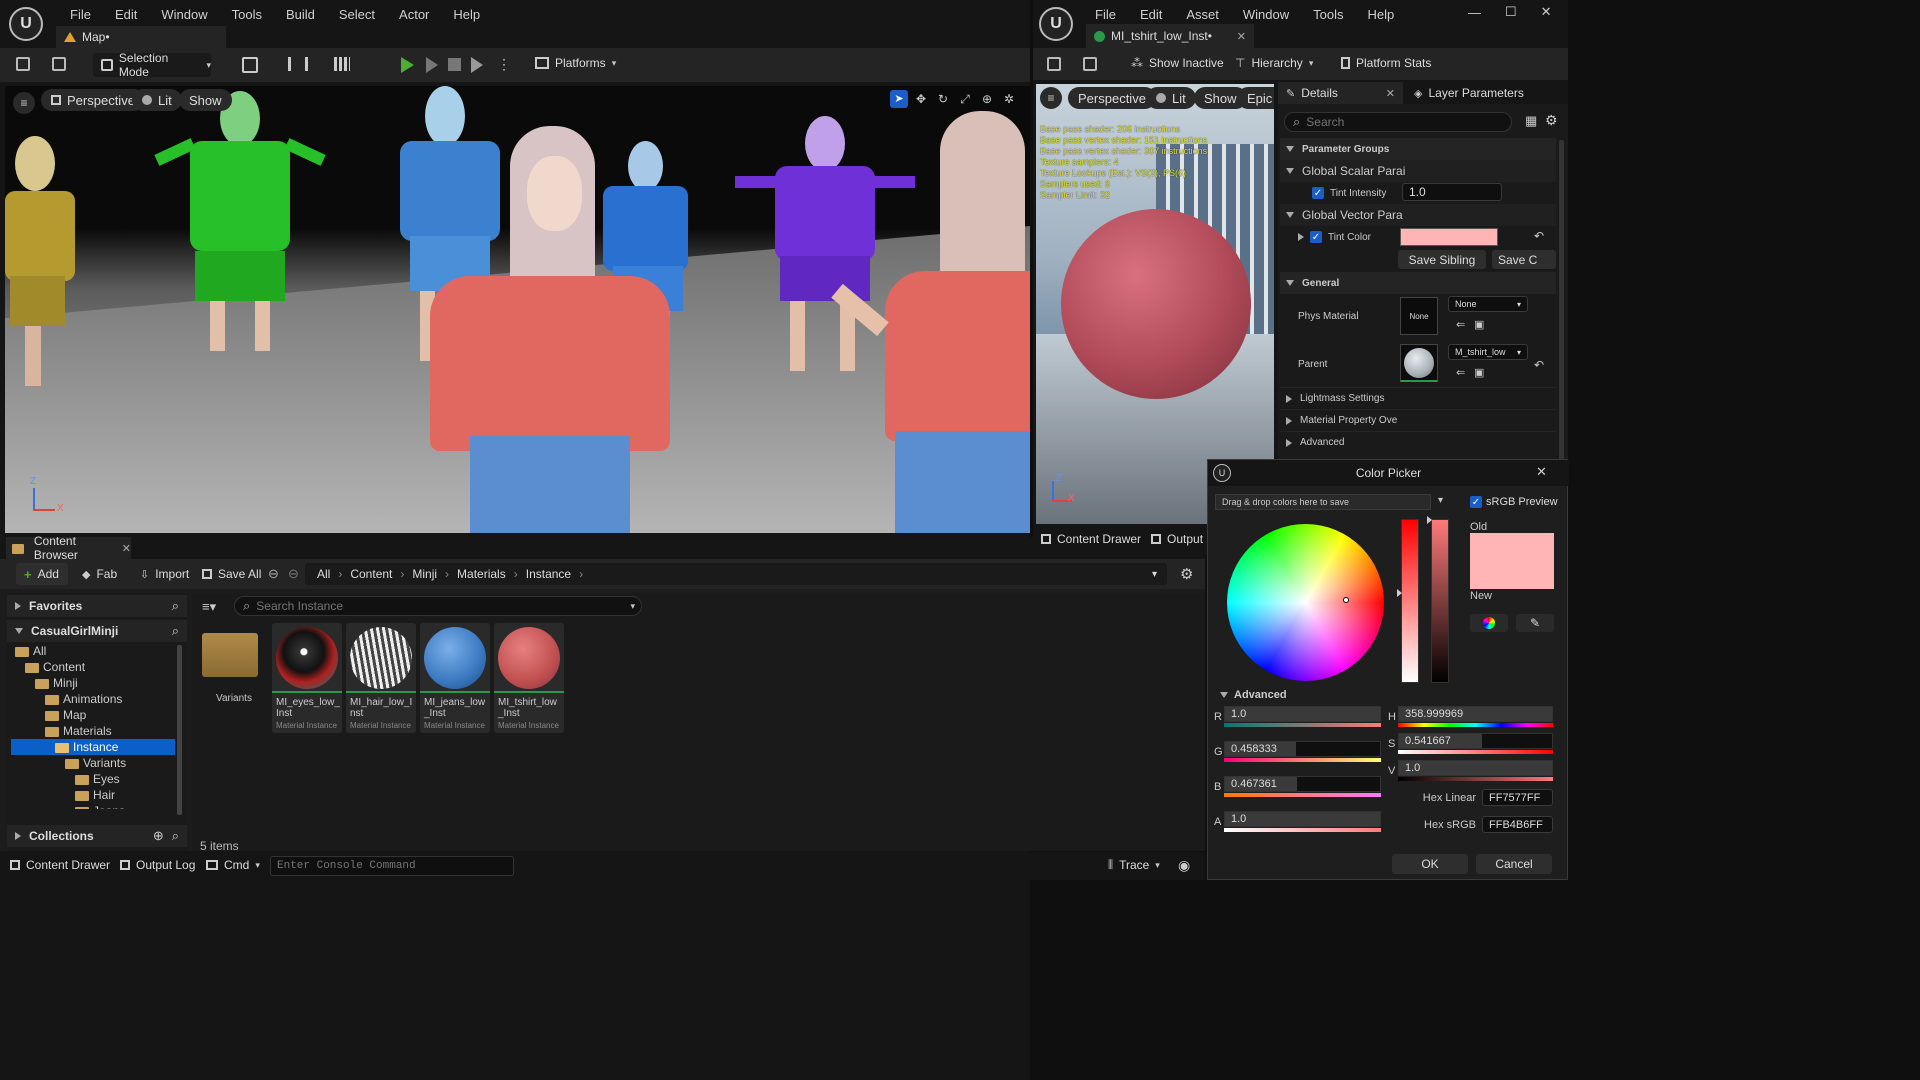 Image resolution: width=1920 pixels, height=1080 pixels. Describe the element at coordinates (1301, 237) in the screenshot. I see `expand-icon` at that location.